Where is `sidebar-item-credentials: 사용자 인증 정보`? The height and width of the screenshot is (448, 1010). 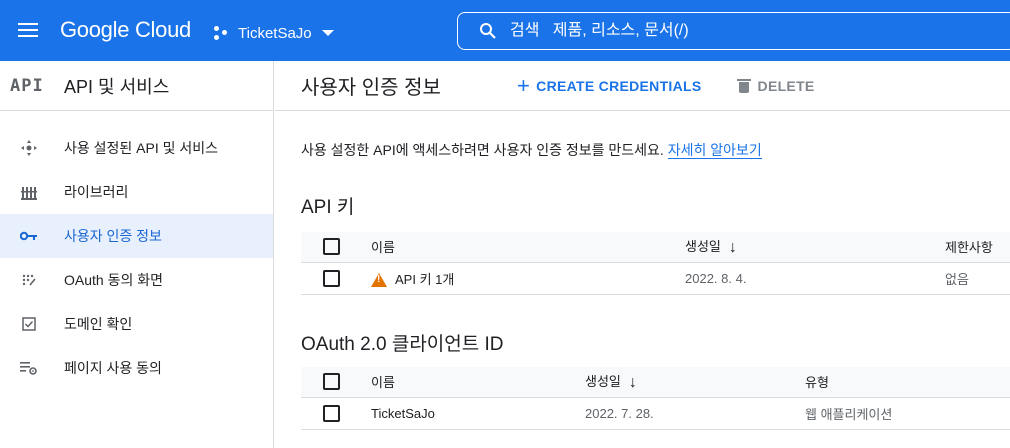 sidebar-item-credentials: 사용자 인증 정보 is located at coordinates (136, 236).